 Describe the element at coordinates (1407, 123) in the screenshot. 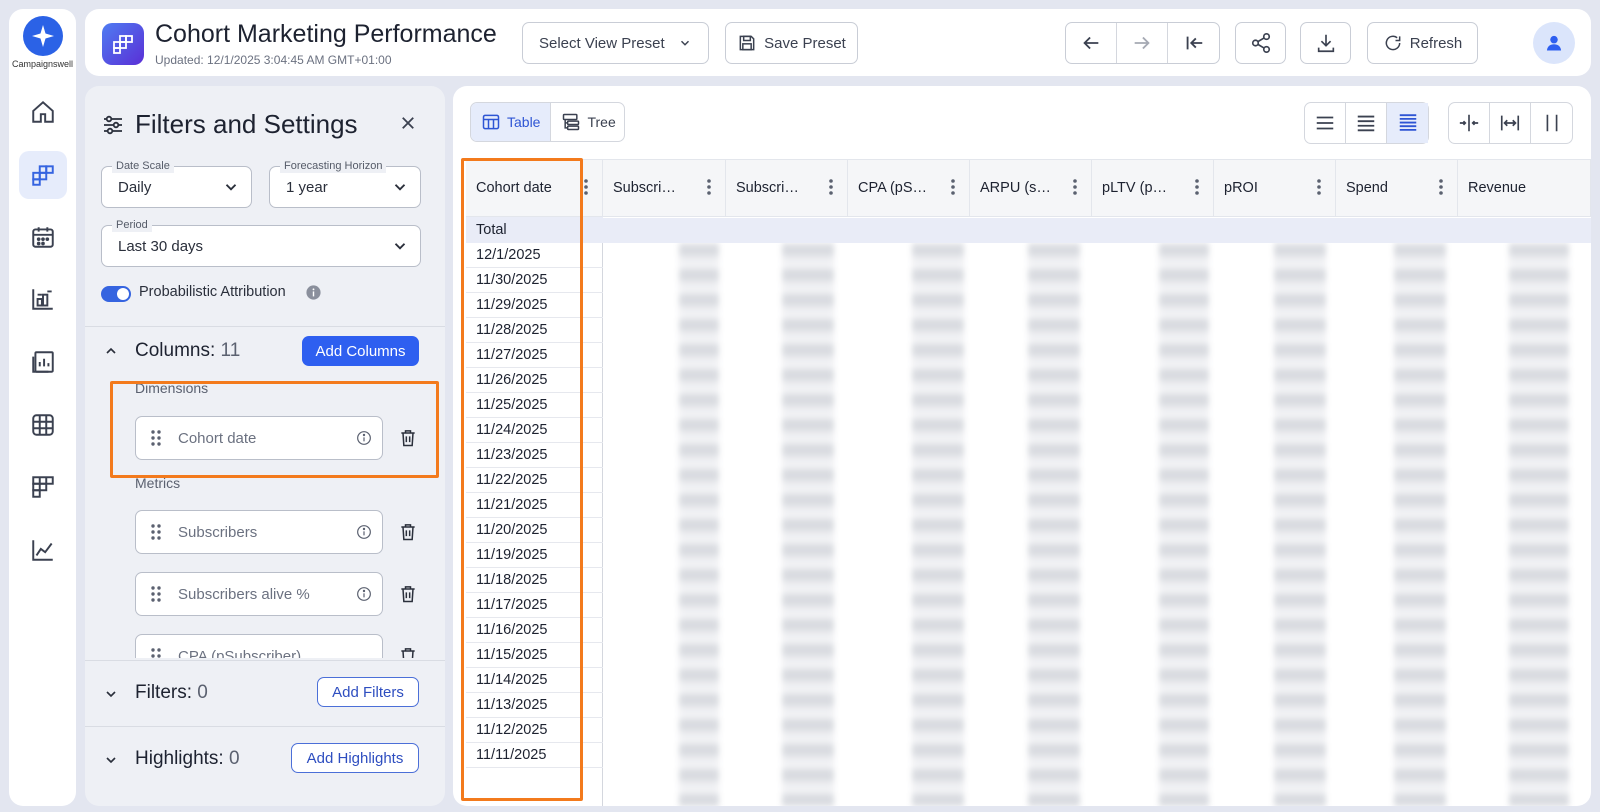

I see `density-comfortable-button` at that location.